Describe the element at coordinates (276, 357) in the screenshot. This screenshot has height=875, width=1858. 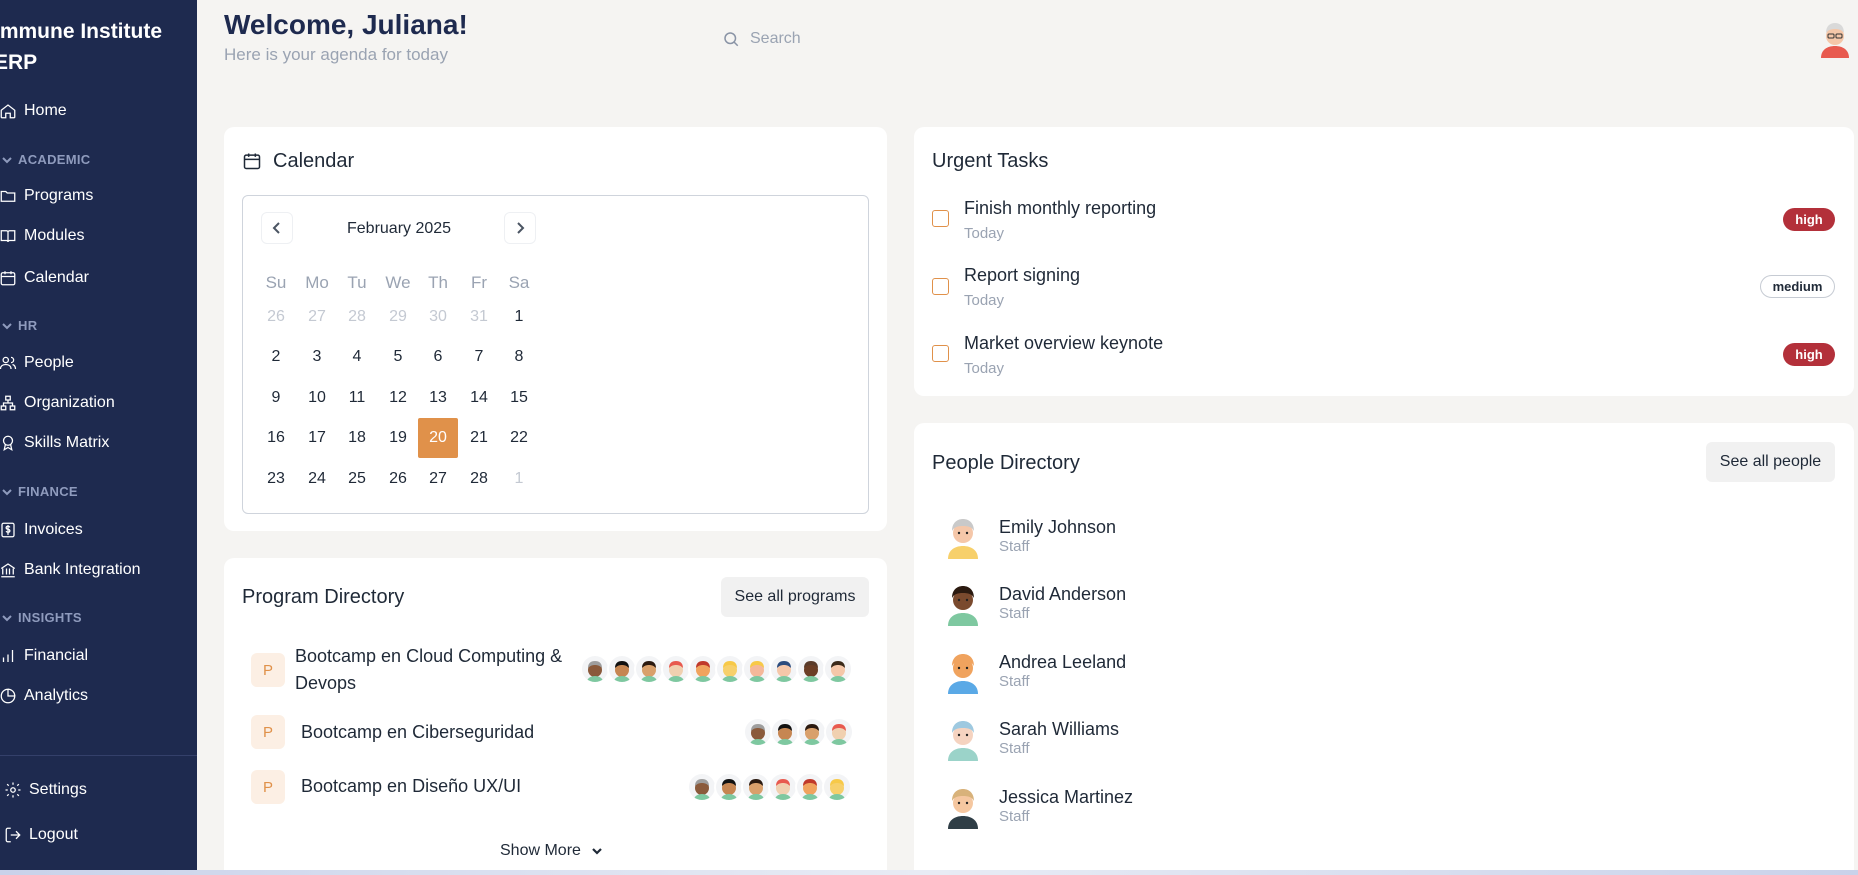
I see `calendar-day: 2` at that location.